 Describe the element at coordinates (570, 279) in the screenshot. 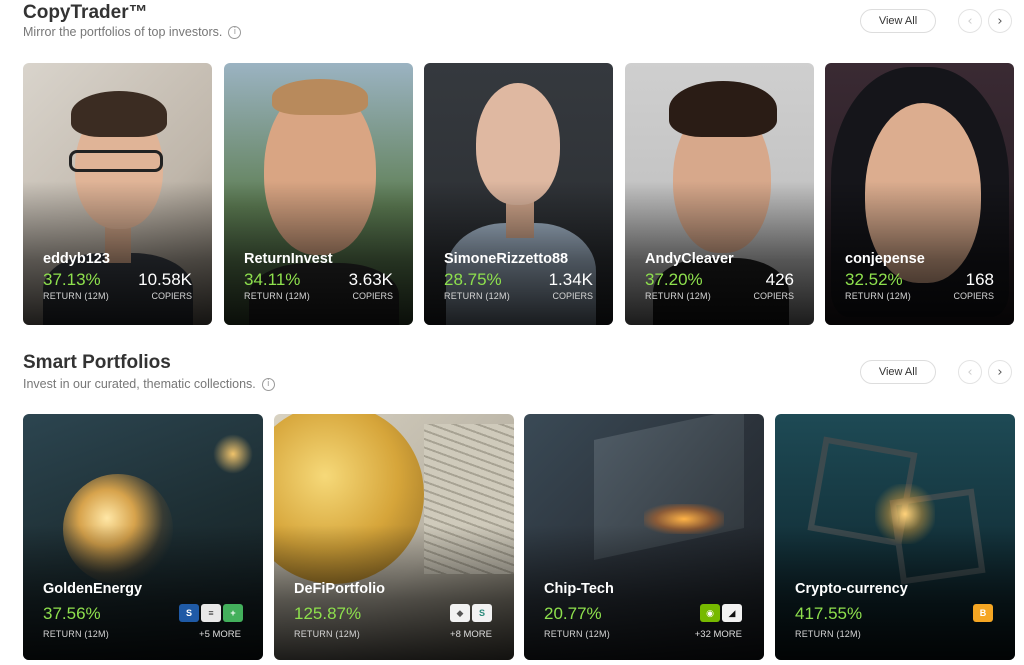

I see `trader-copiers: 1.34K` at that location.